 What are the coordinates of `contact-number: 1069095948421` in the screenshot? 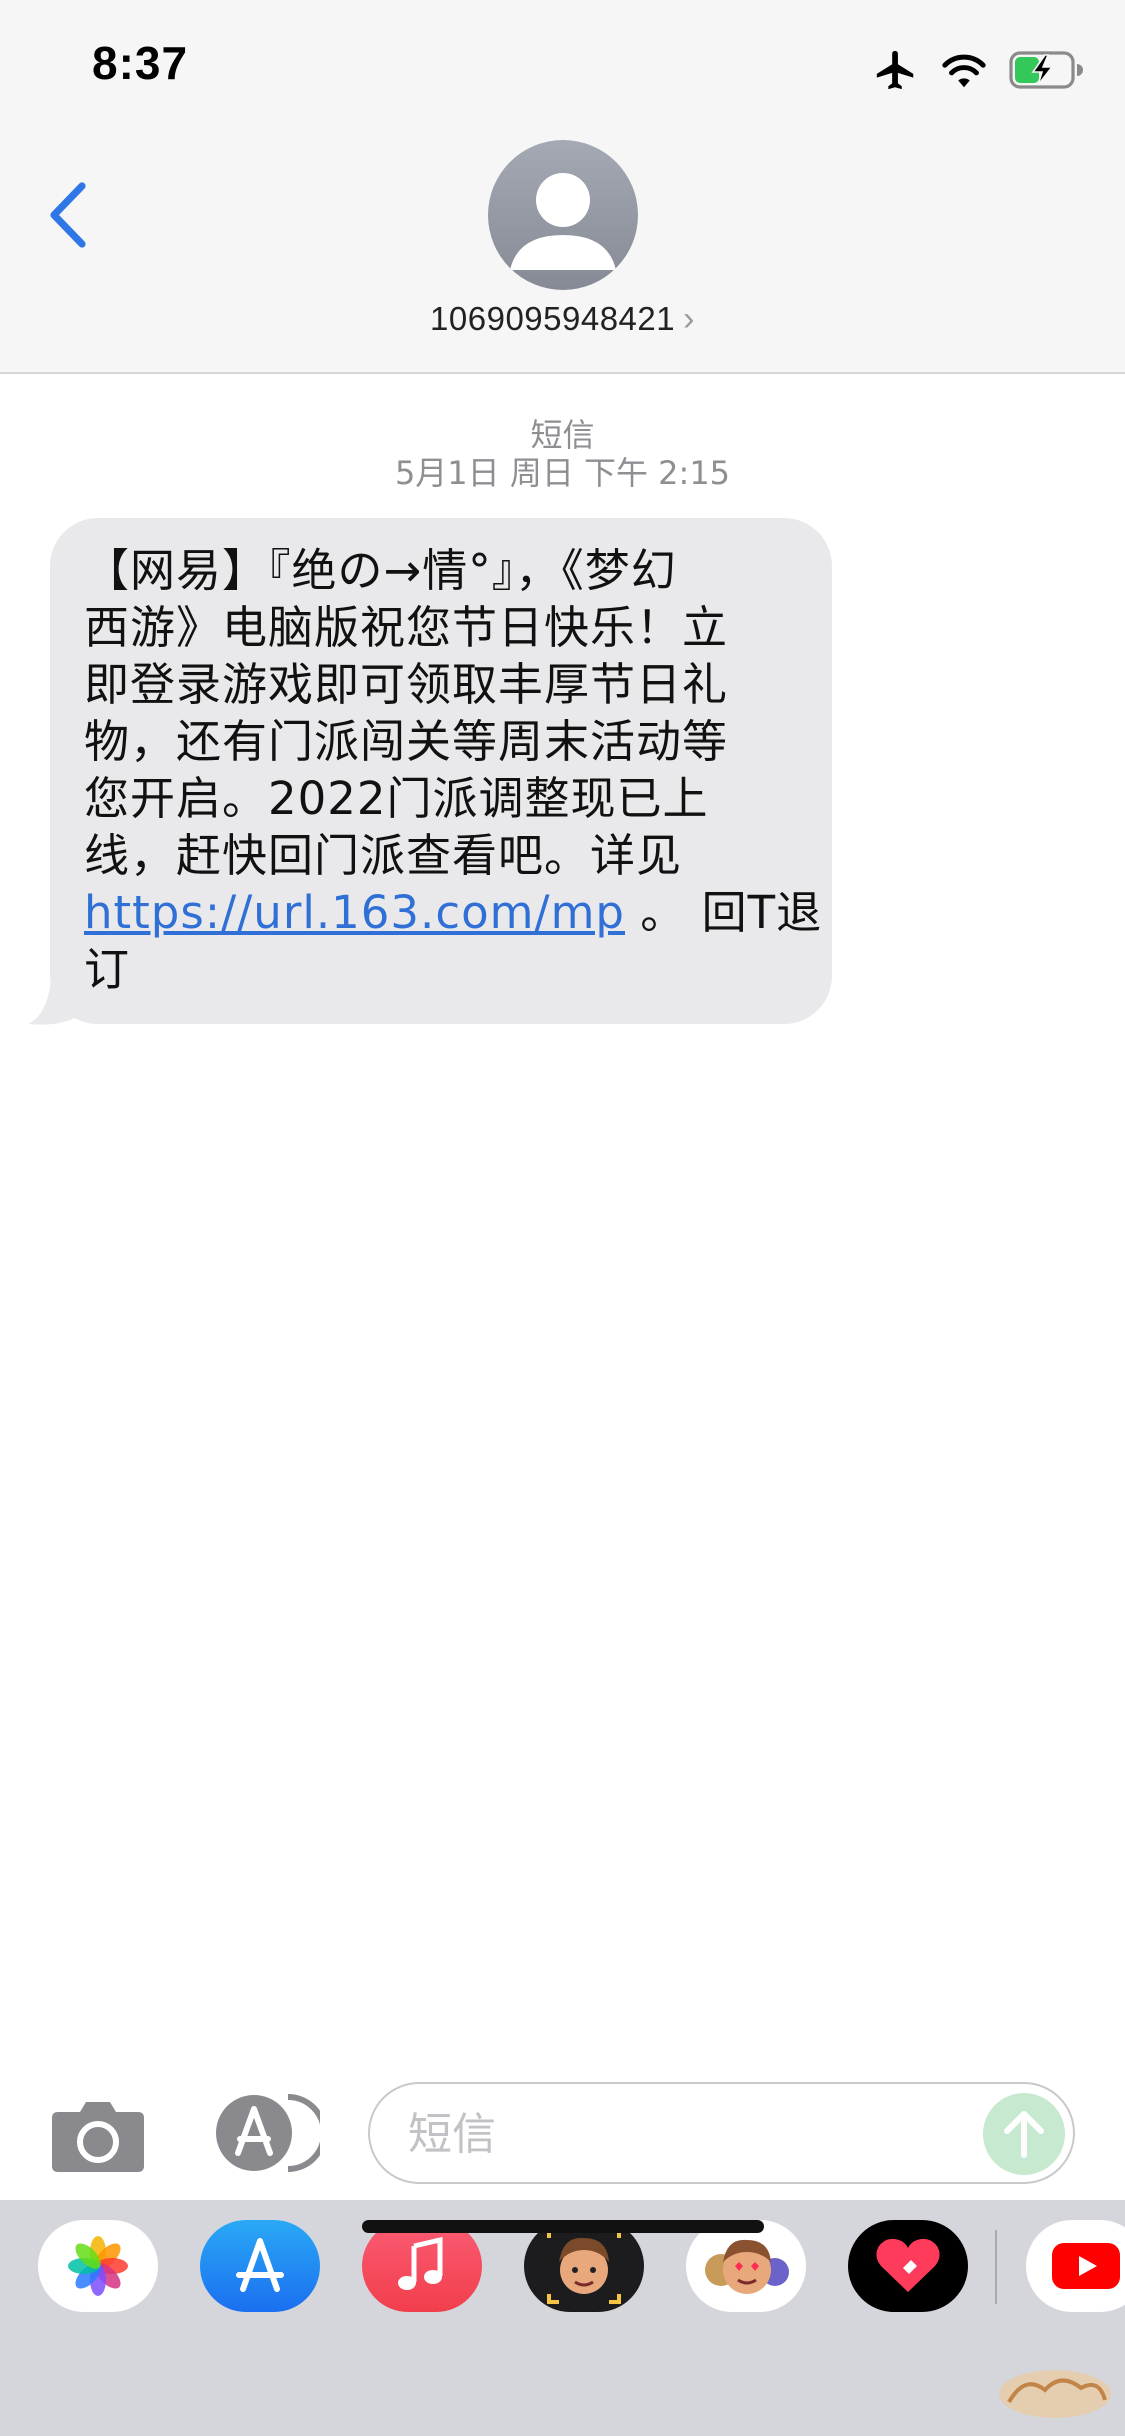 It's located at (553, 318).